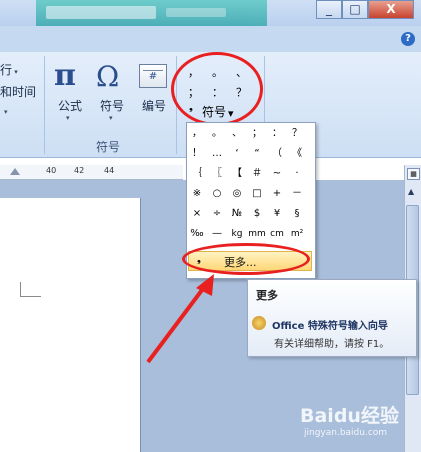 The width and height of the screenshot is (421, 452). Describe the element at coordinates (197, 234) in the screenshot. I see `symbol-cell: ‰` at that location.